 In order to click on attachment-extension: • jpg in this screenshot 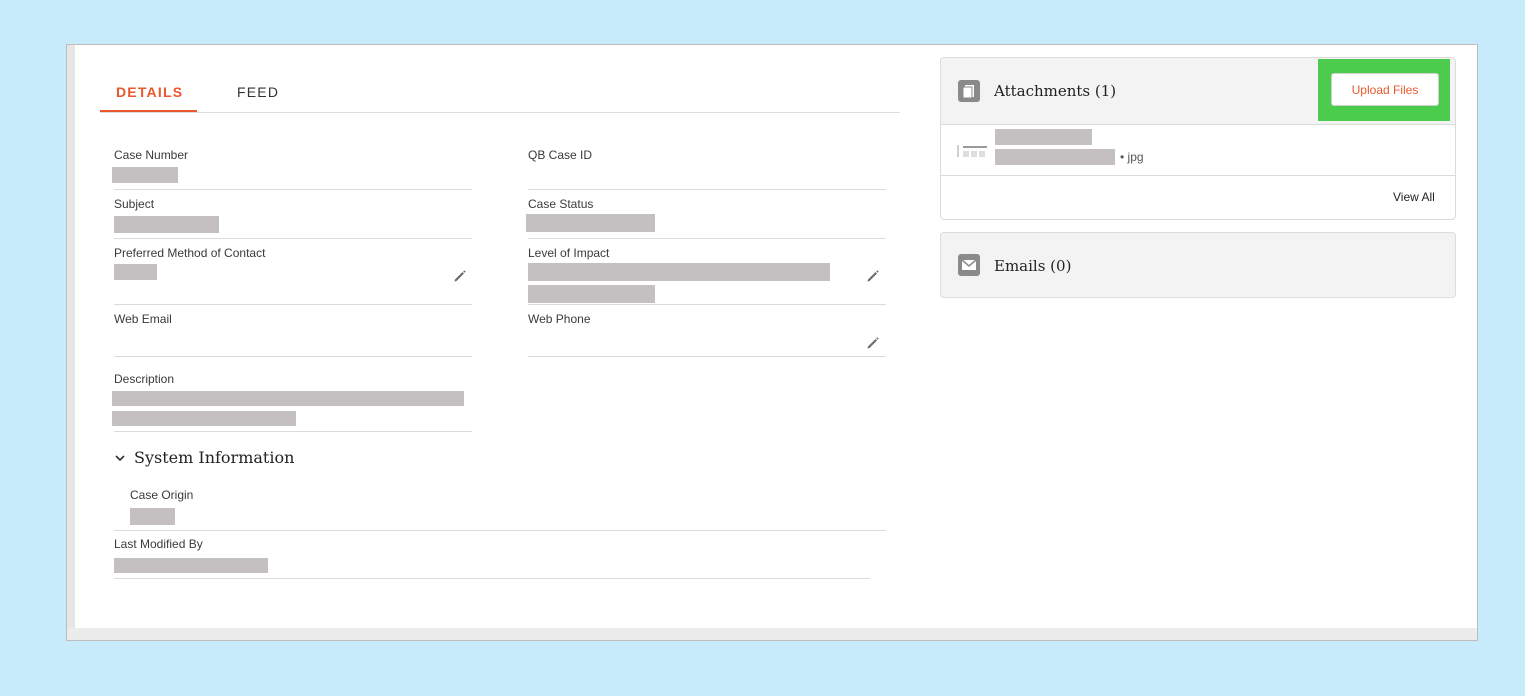, I will do `click(1132, 157)`.